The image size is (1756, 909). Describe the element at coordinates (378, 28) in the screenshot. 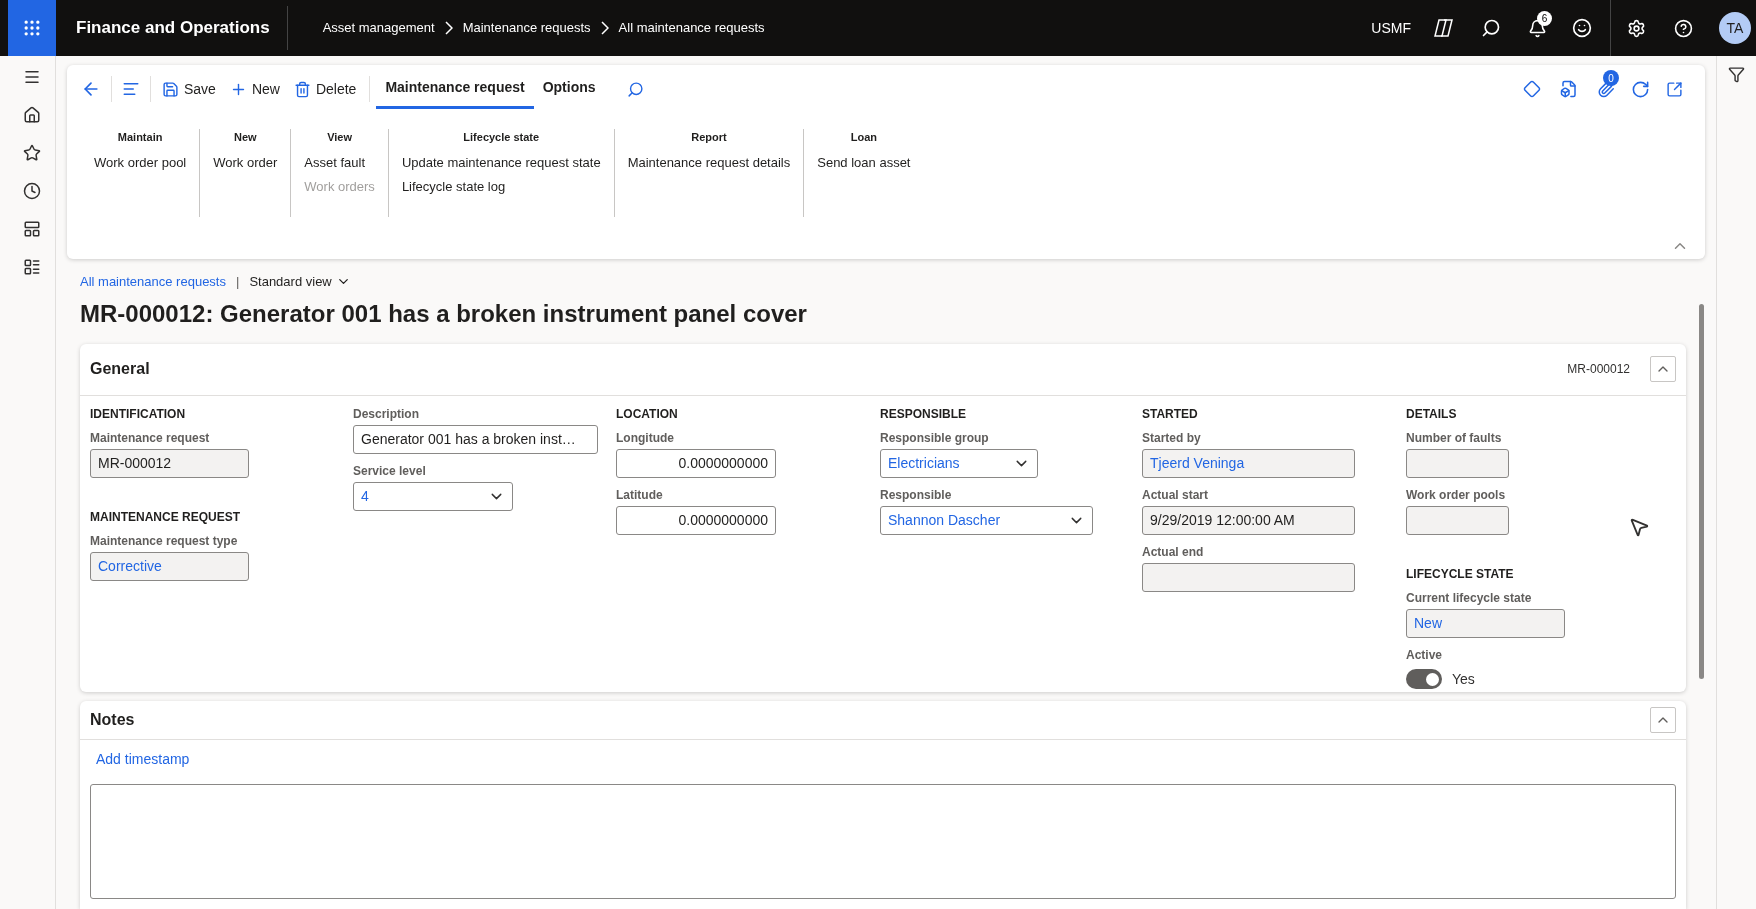

I see `breadcrumb-link: Asset management` at that location.